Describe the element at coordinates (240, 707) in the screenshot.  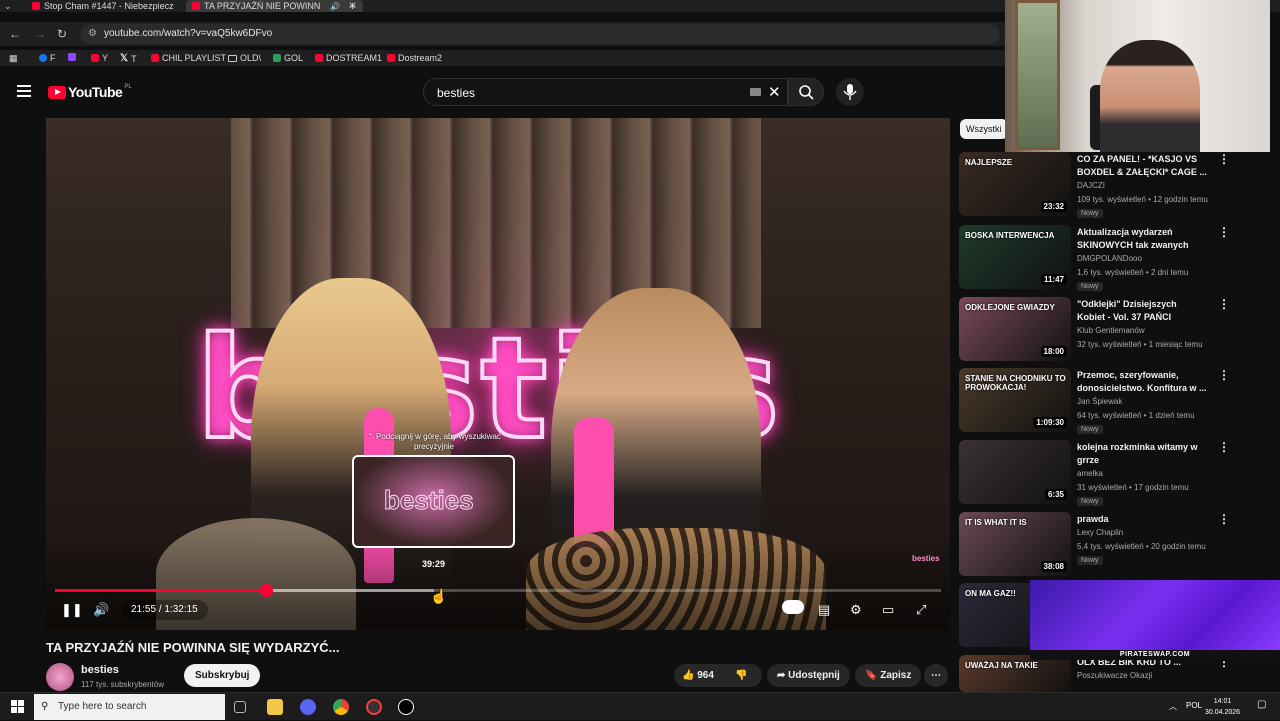
I see `task-view-icon` at that location.